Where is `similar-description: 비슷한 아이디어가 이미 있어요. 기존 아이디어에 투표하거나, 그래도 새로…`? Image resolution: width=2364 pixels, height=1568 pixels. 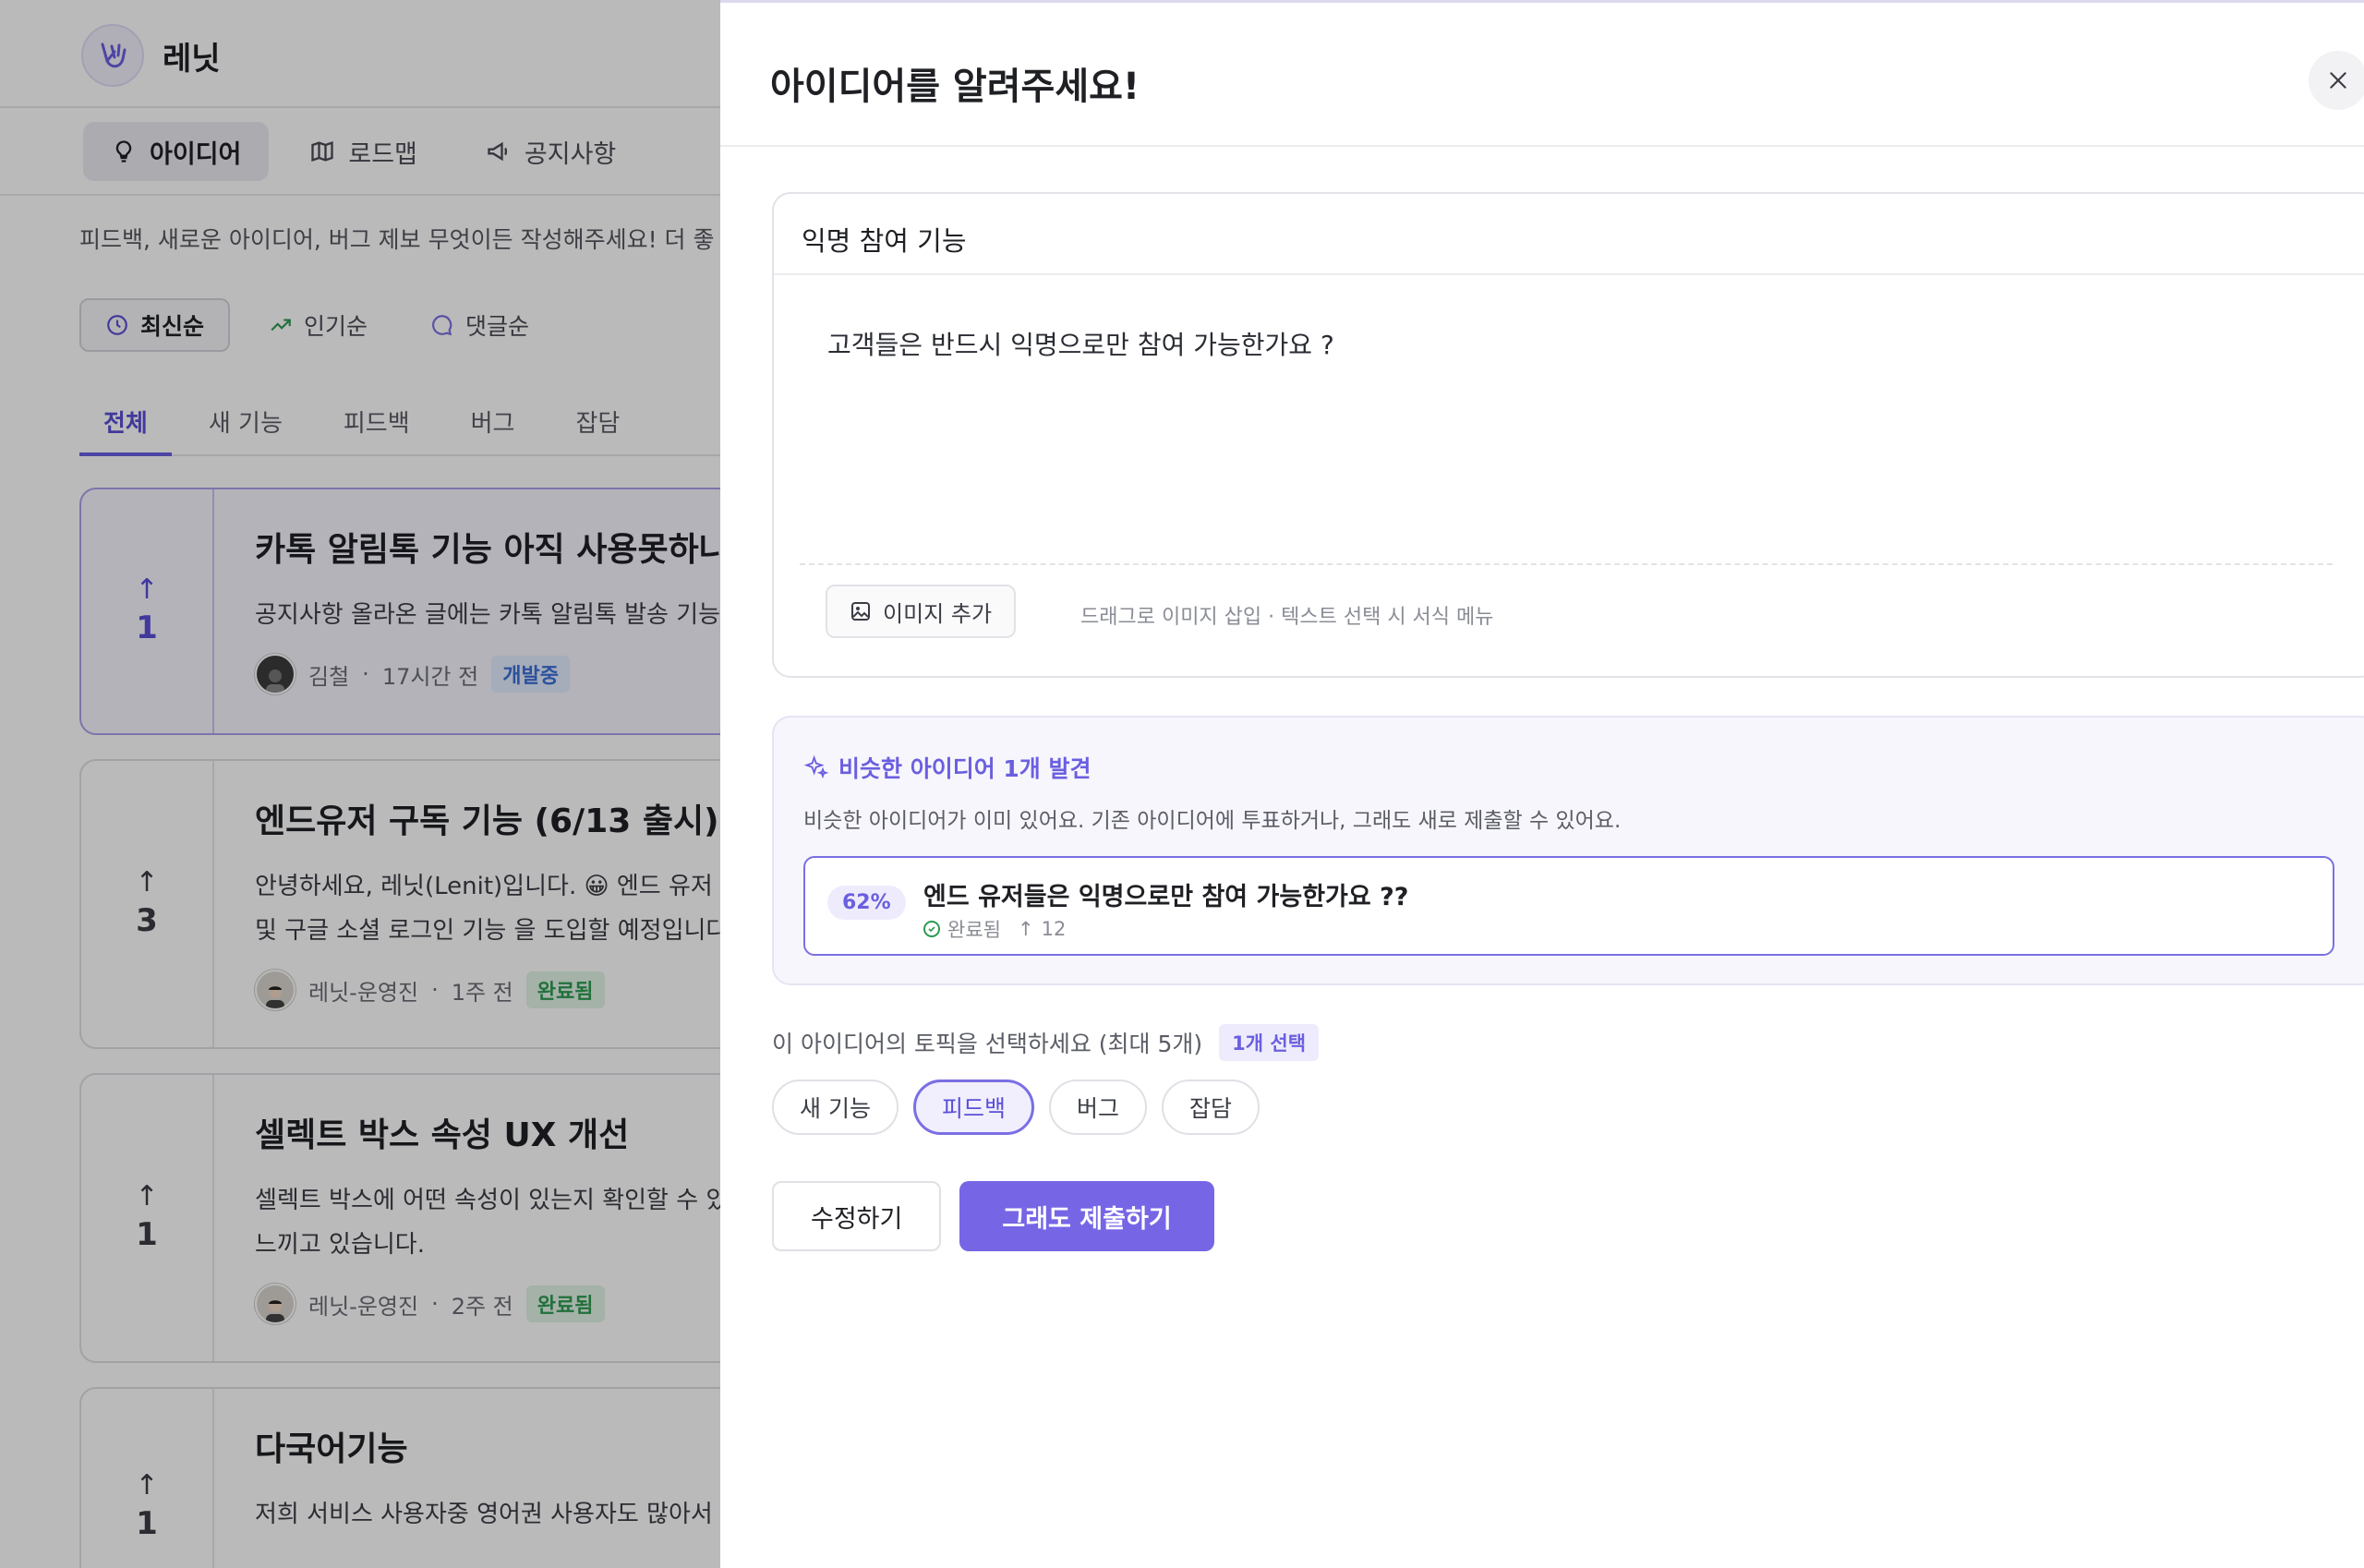
similar-description: 비슷한 아이디어가 이미 있어요. 기존 아이디어에 투표하거나, 그래도 새로… is located at coordinates (1212, 821).